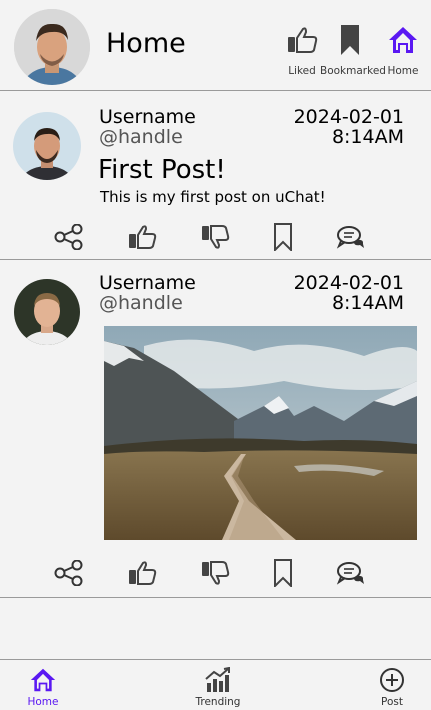  Describe the element at coordinates (162, 170) in the screenshot. I see `post-title: First Post!` at that location.